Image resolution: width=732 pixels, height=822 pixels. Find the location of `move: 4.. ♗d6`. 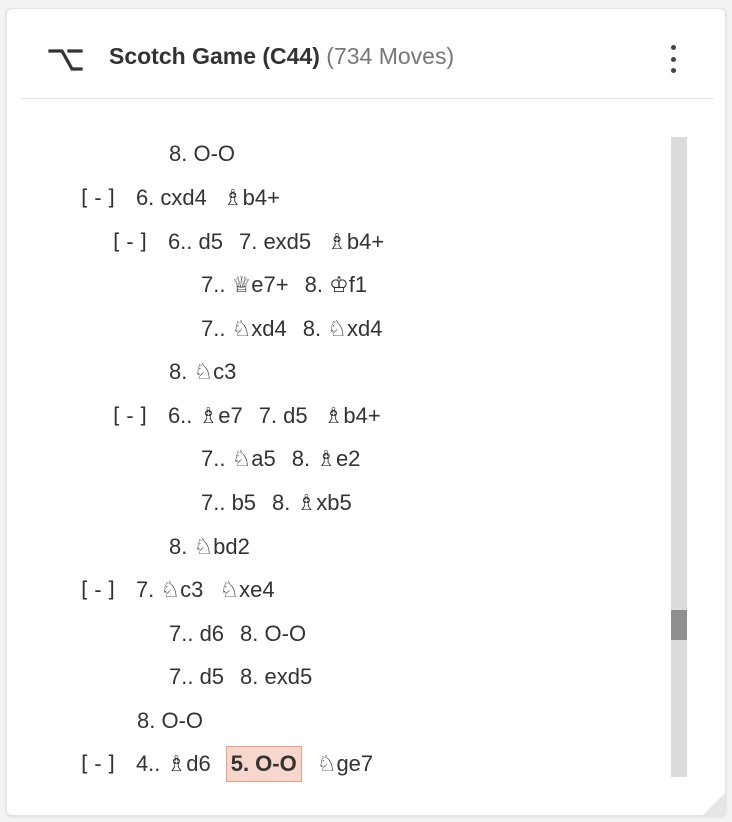

move: 4.. ♗d6 is located at coordinates (173, 764).